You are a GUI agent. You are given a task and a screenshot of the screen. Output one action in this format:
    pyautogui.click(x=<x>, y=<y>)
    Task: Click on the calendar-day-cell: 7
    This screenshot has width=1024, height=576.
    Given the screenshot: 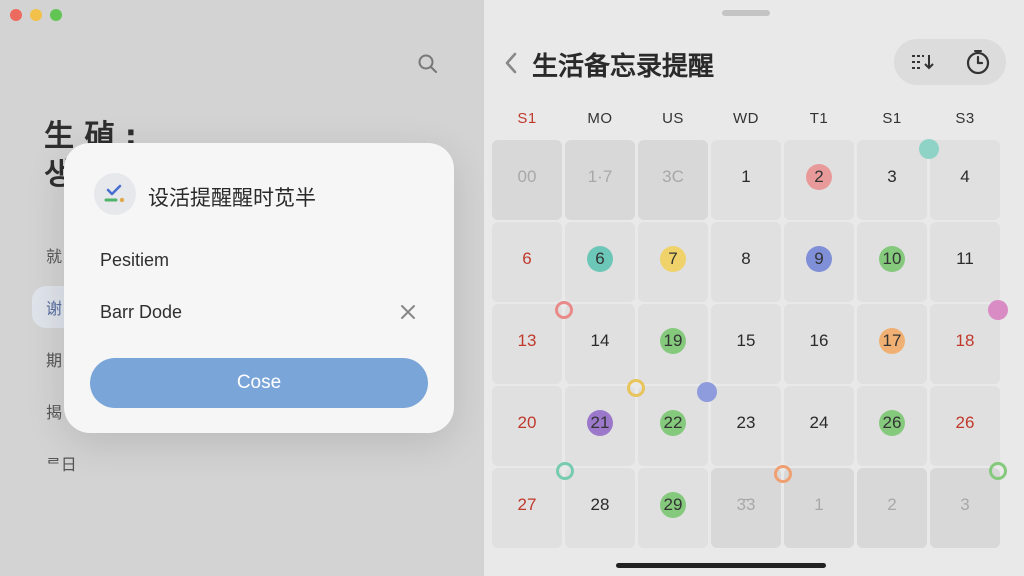 What is the action you would take?
    pyautogui.click(x=673, y=262)
    